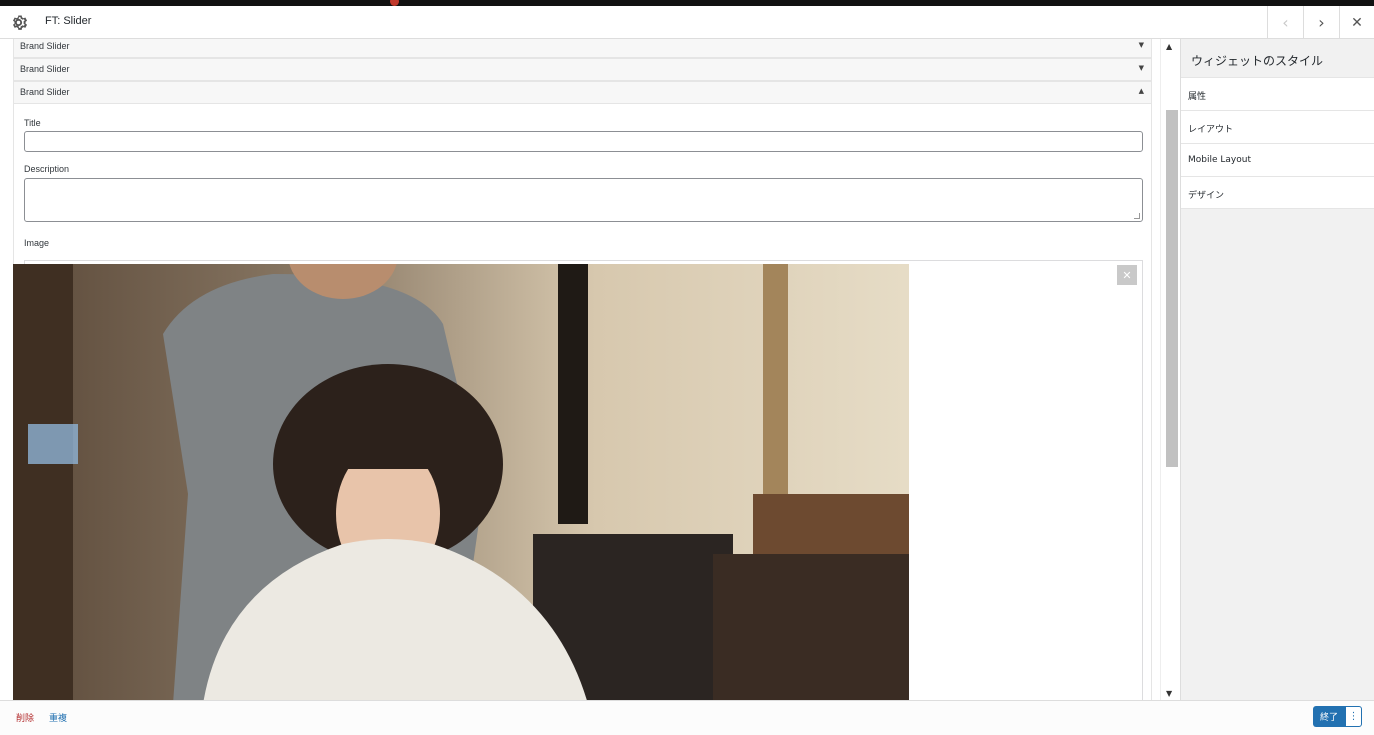 The width and height of the screenshot is (1374, 735). I want to click on scrollbar-thumb, so click(1172, 288).